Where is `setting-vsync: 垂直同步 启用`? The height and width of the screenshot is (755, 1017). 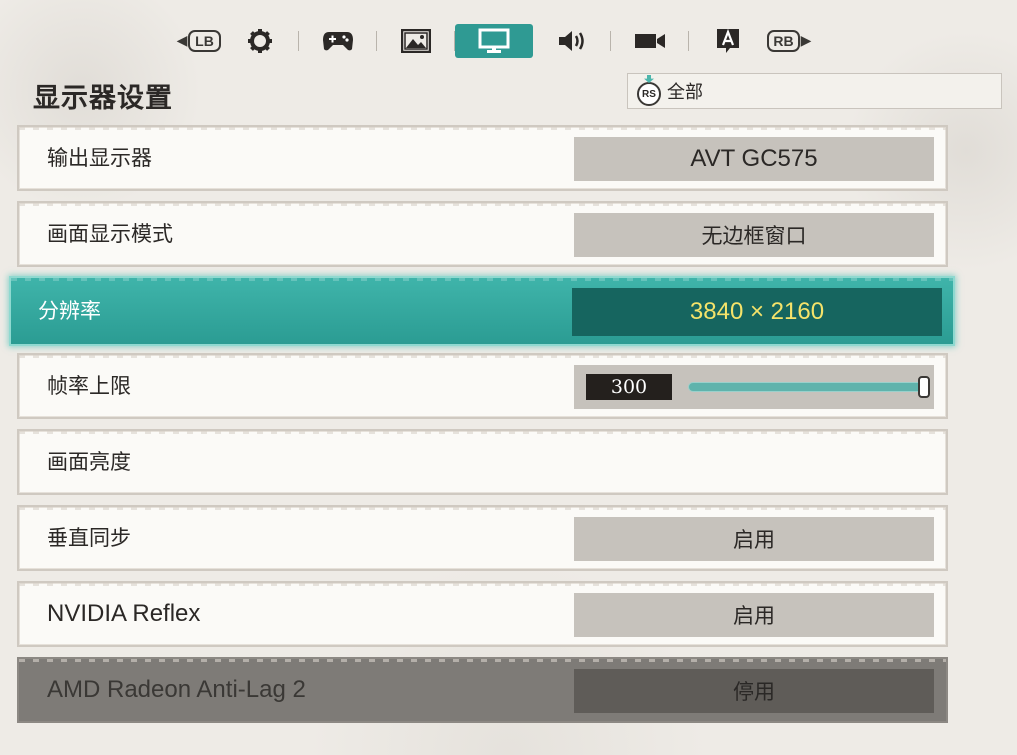
setting-vsync: 垂直同步 启用 is located at coordinates (482, 538).